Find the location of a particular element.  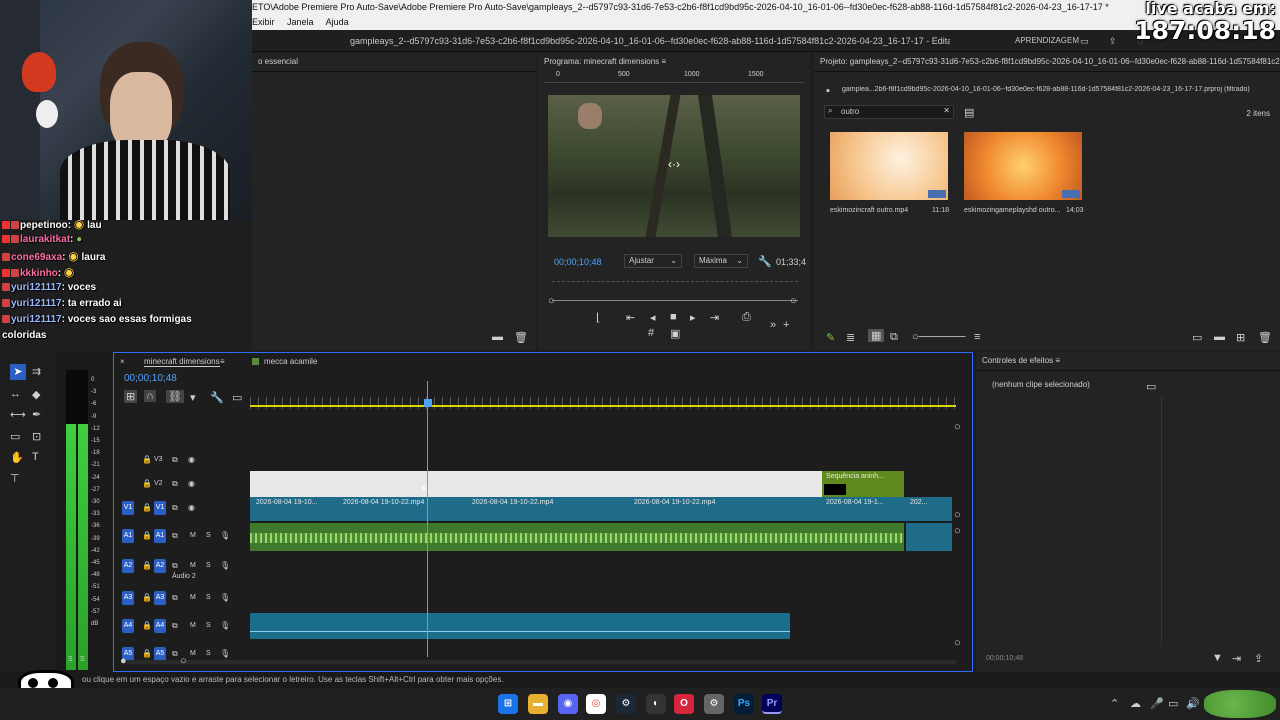

automate-icon: ▭ is located at coordinates (1197, 337).